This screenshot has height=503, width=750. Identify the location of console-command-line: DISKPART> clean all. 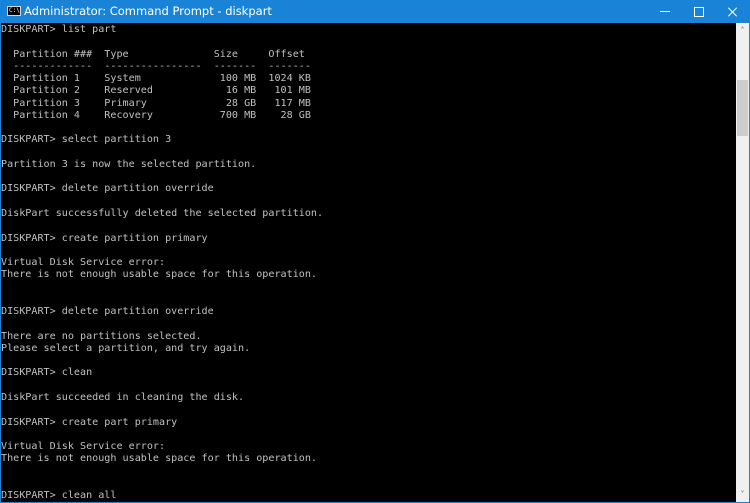
(59, 496).